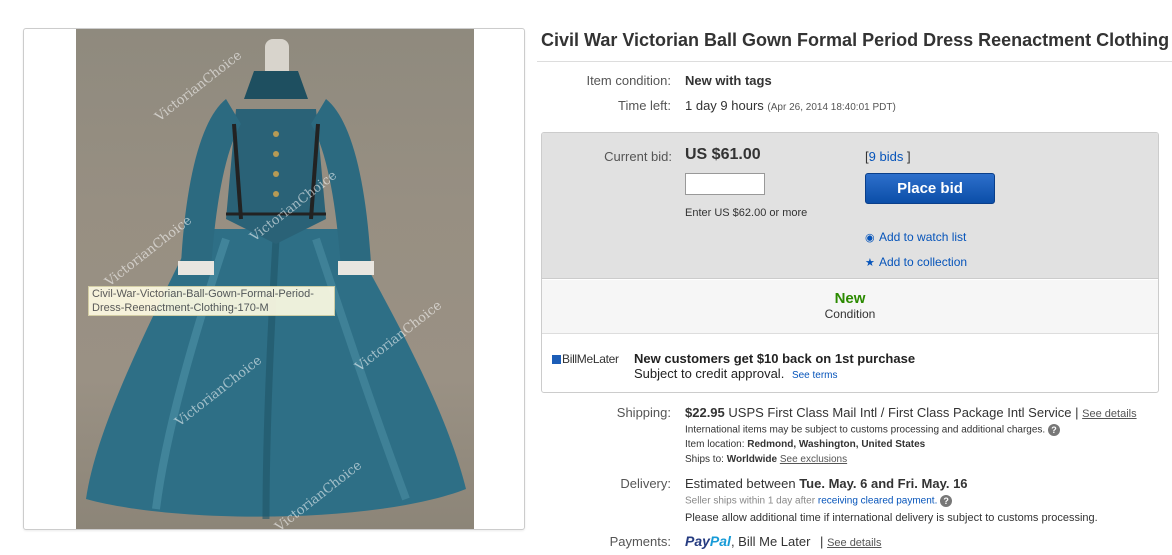  Describe the element at coordinates (915, 237) in the screenshot. I see `add-to-watch-list-link: ◉ Add to watch list` at that location.